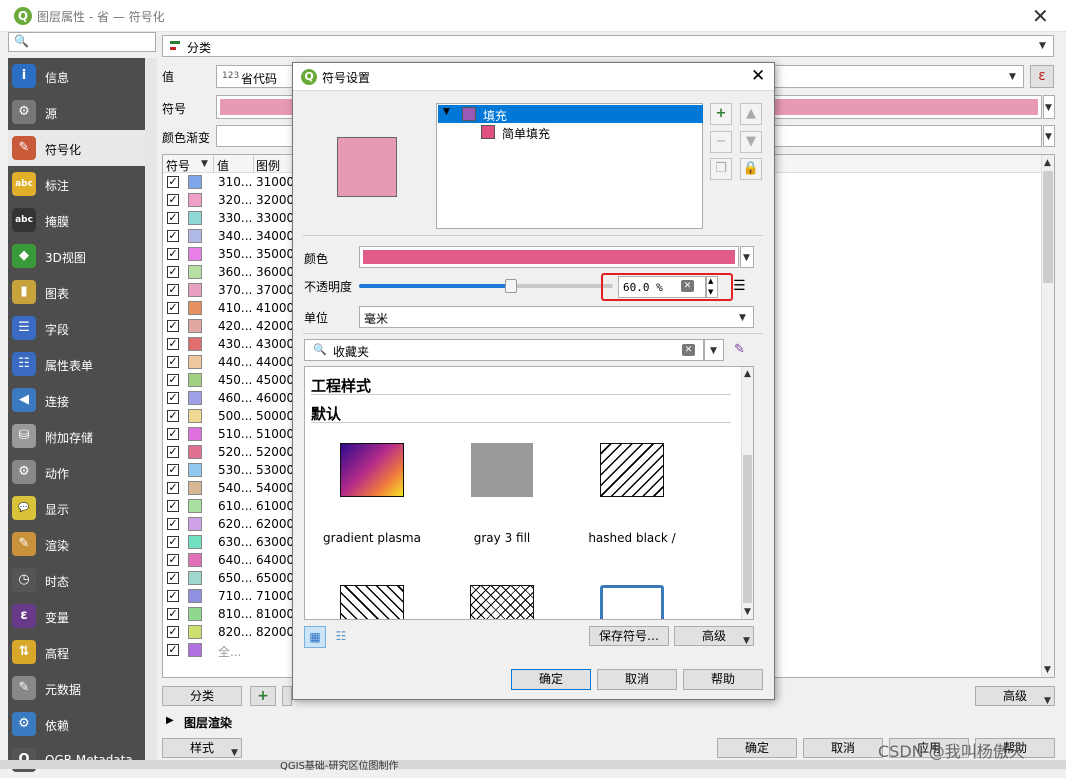  Describe the element at coordinates (76, 436) in the screenshot. I see `sidebar-item-auxiliary-storage: ⛁ 附加存储` at that location.